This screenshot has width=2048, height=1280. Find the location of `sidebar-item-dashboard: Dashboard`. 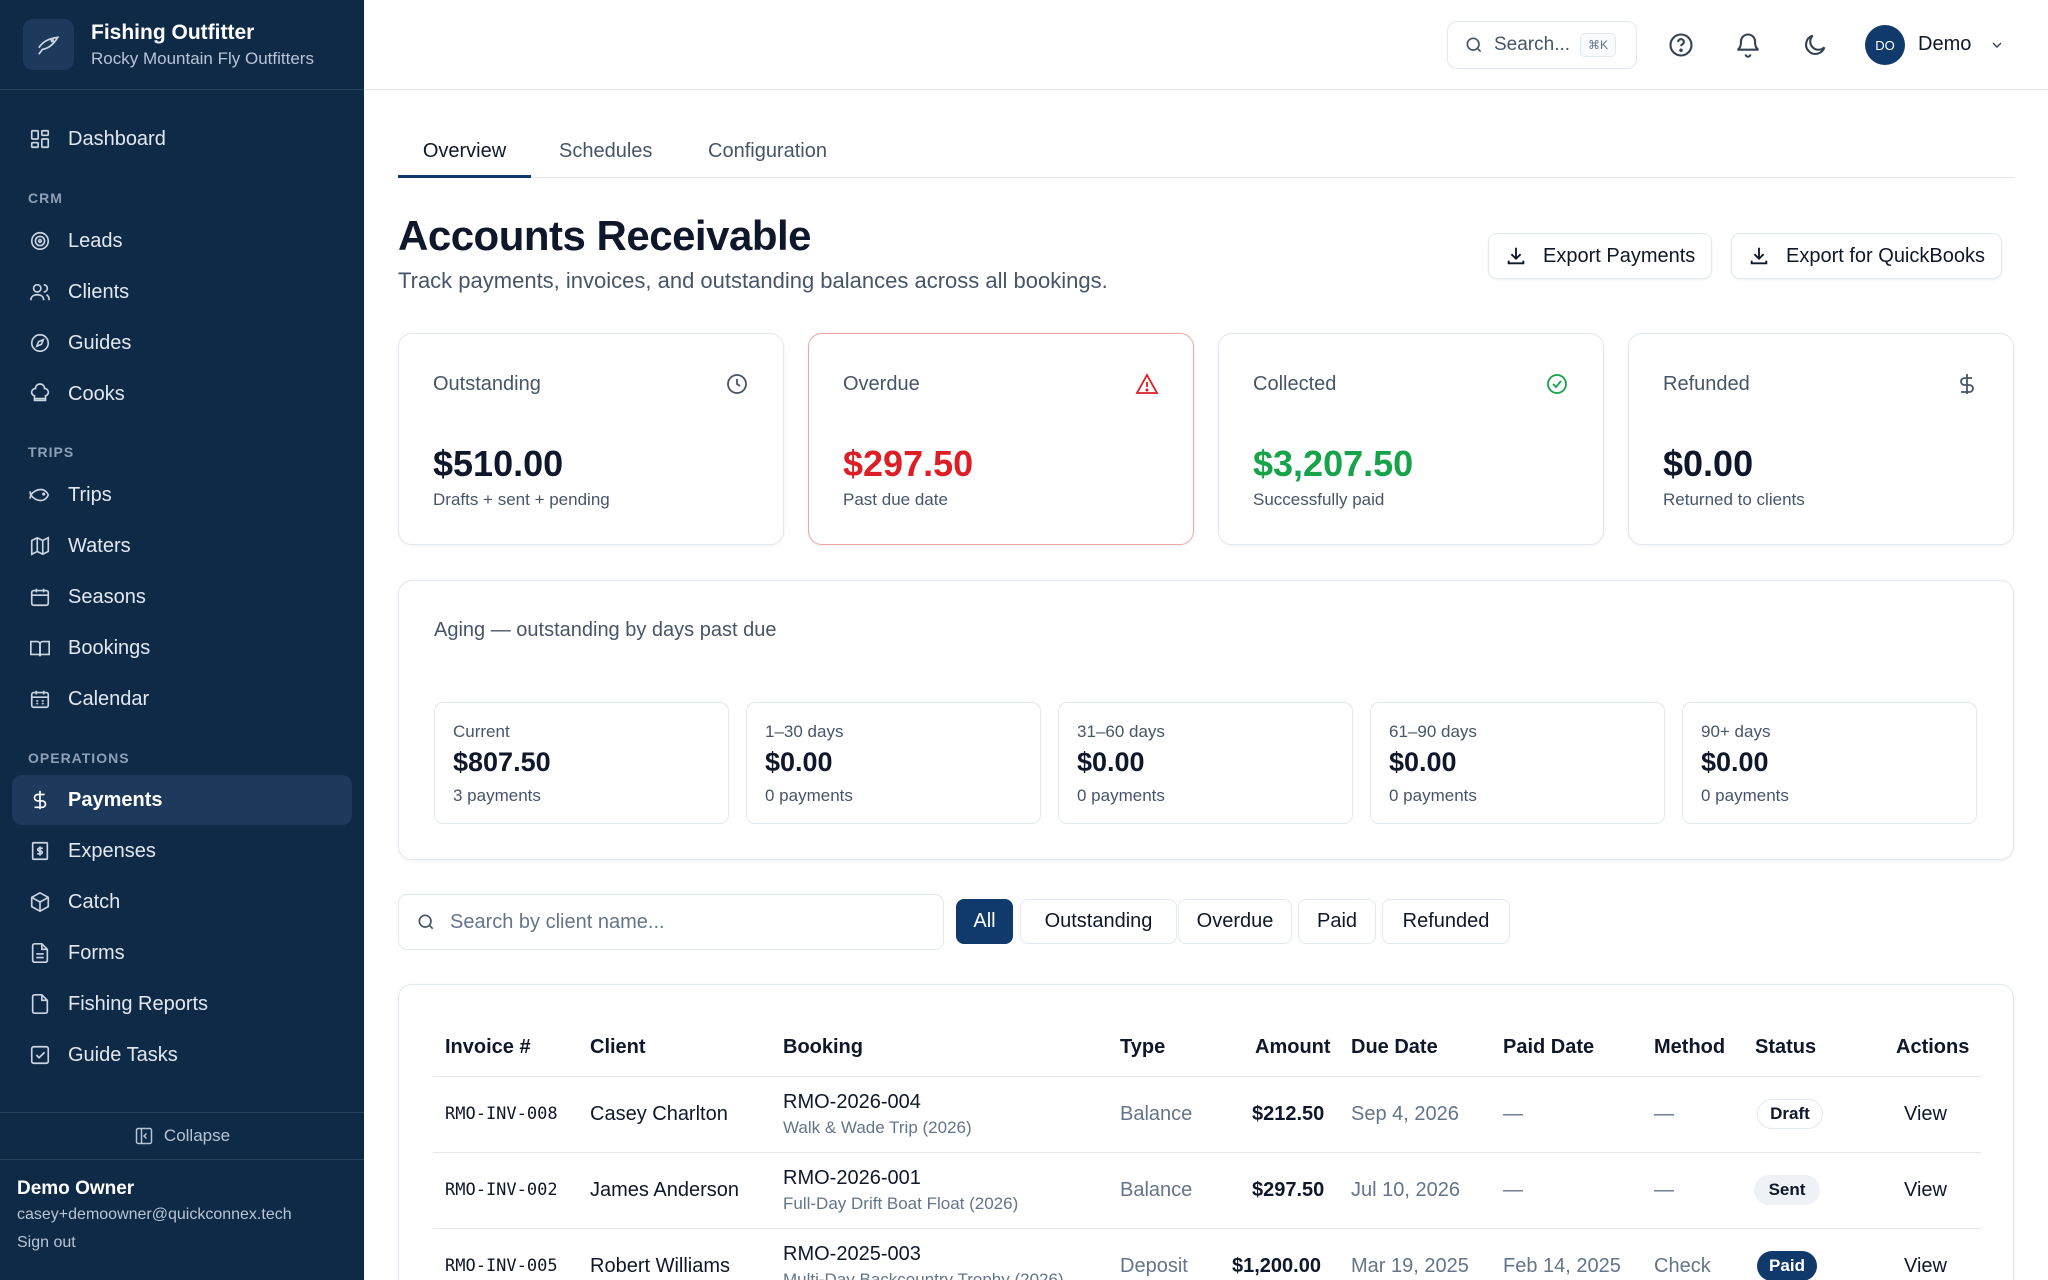

sidebar-item-dashboard: Dashboard is located at coordinates (182, 139).